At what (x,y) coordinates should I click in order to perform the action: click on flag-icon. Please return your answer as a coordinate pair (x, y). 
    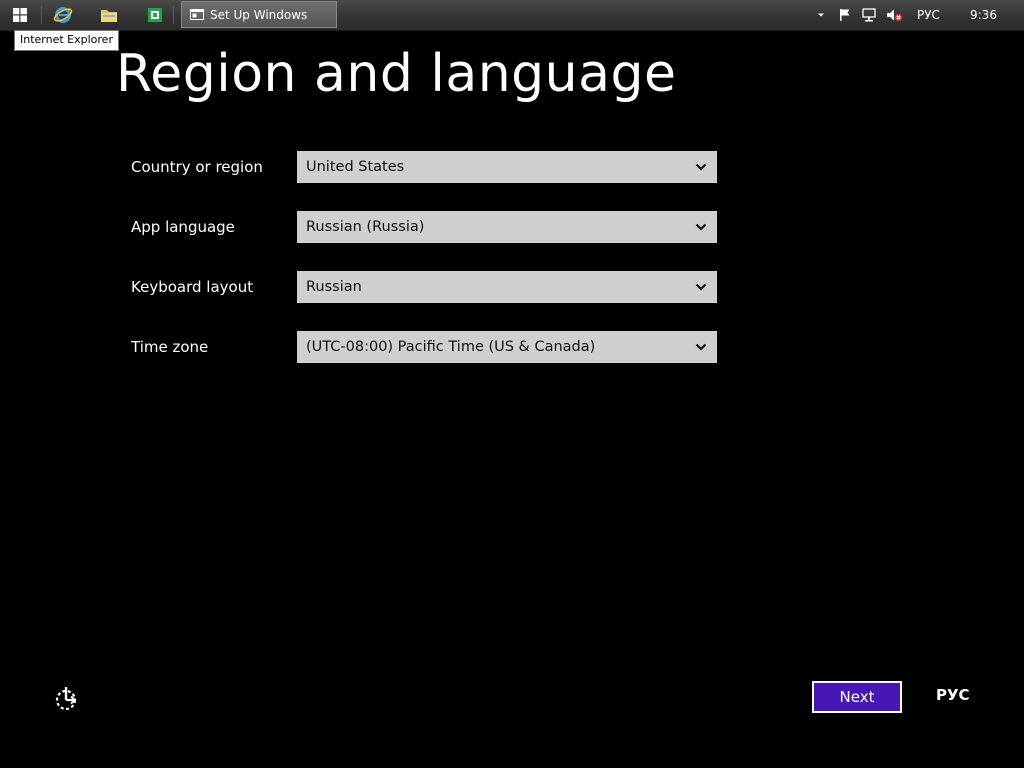
    Looking at the image, I should click on (845, 15).